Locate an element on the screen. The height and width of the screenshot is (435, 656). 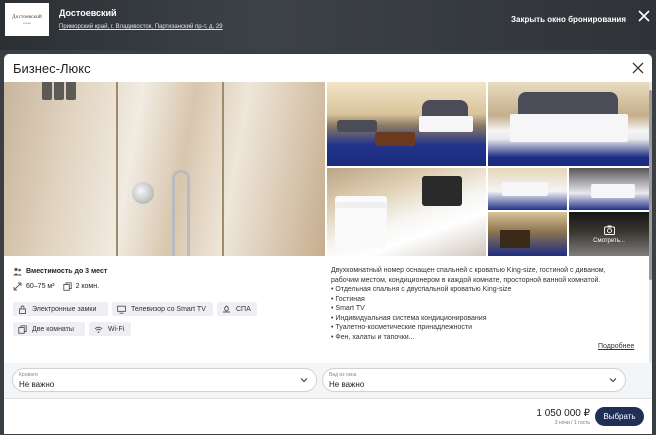
capacity-row: Вместимость до 3 мест is located at coordinates (168, 271).